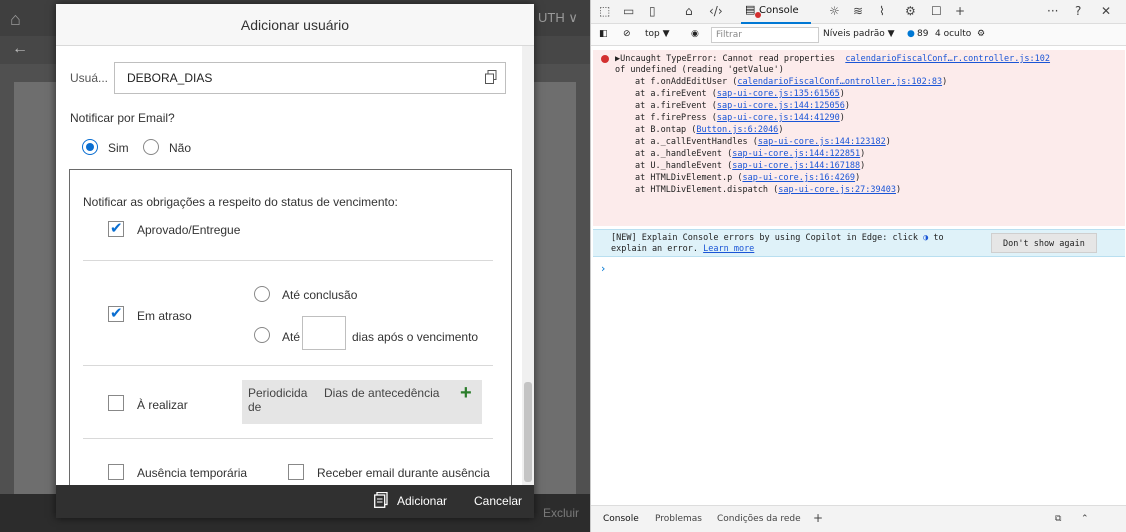  I want to click on performance-icon: ☼, so click(834, 11).